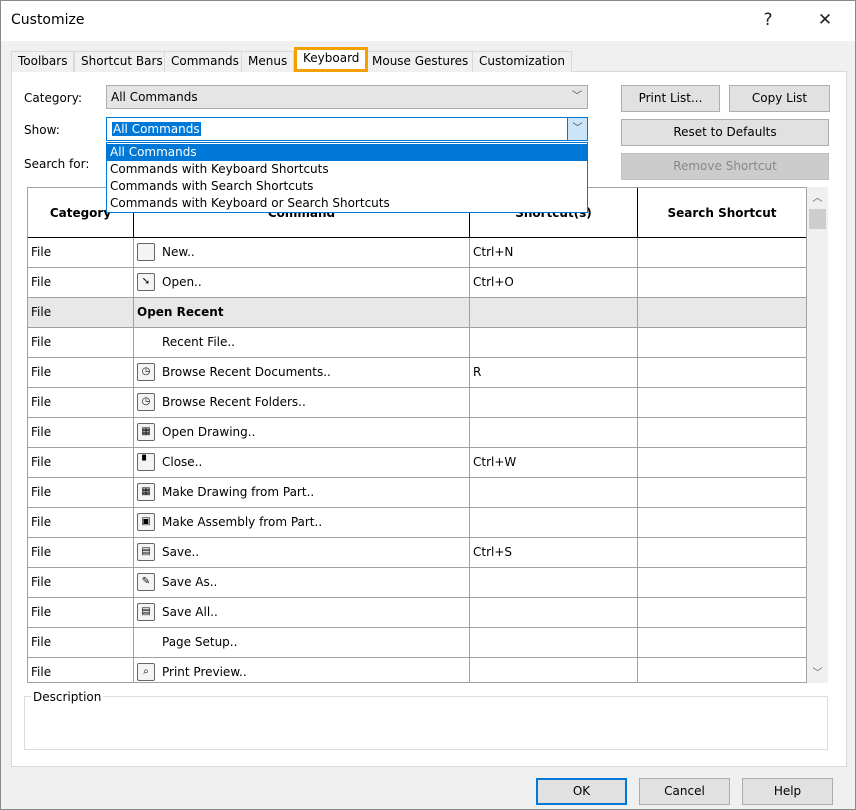 The height and width of the screenshot is (810, 856). What do you see at coordinates (817, 219) in the screenshot?
I see `scroll-thumb` at bounding box center [817, 219].